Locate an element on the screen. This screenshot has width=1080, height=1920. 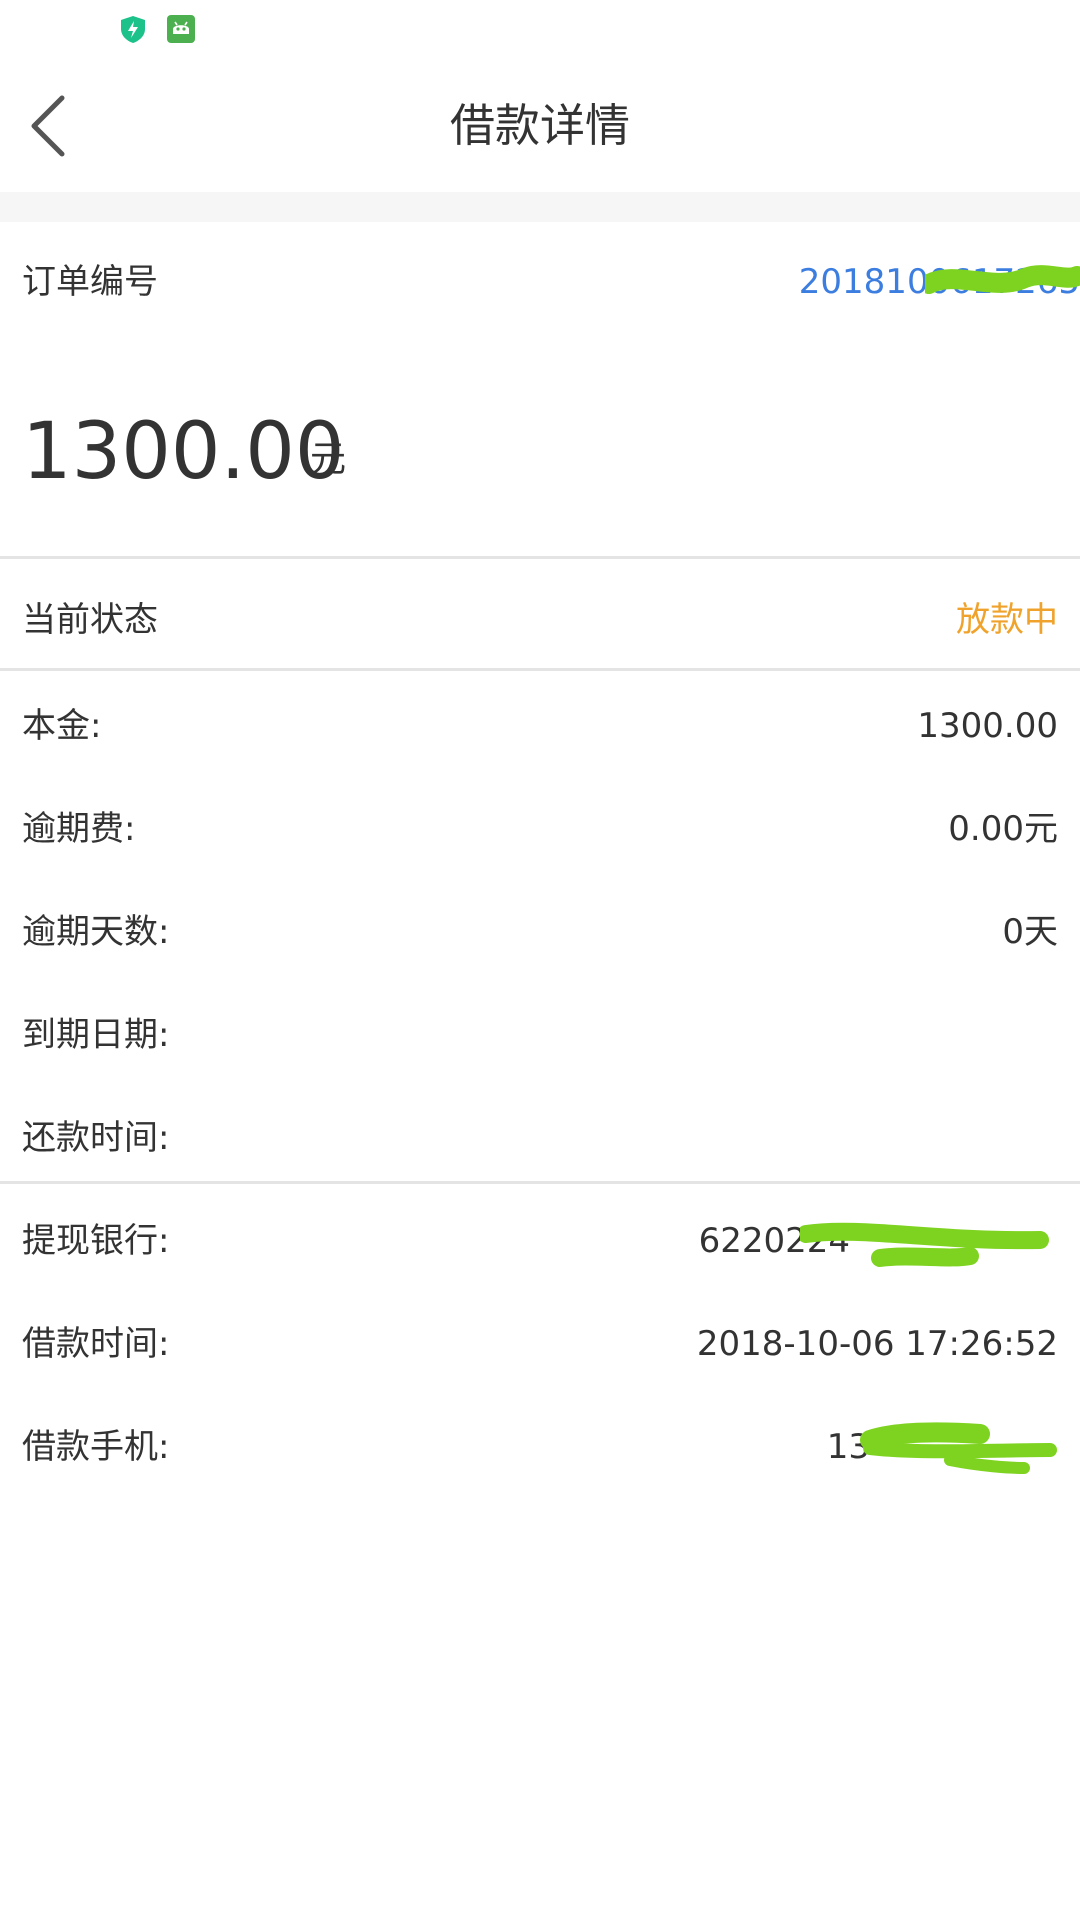
principal-label: 本金: is located at coordinates (62, 726).